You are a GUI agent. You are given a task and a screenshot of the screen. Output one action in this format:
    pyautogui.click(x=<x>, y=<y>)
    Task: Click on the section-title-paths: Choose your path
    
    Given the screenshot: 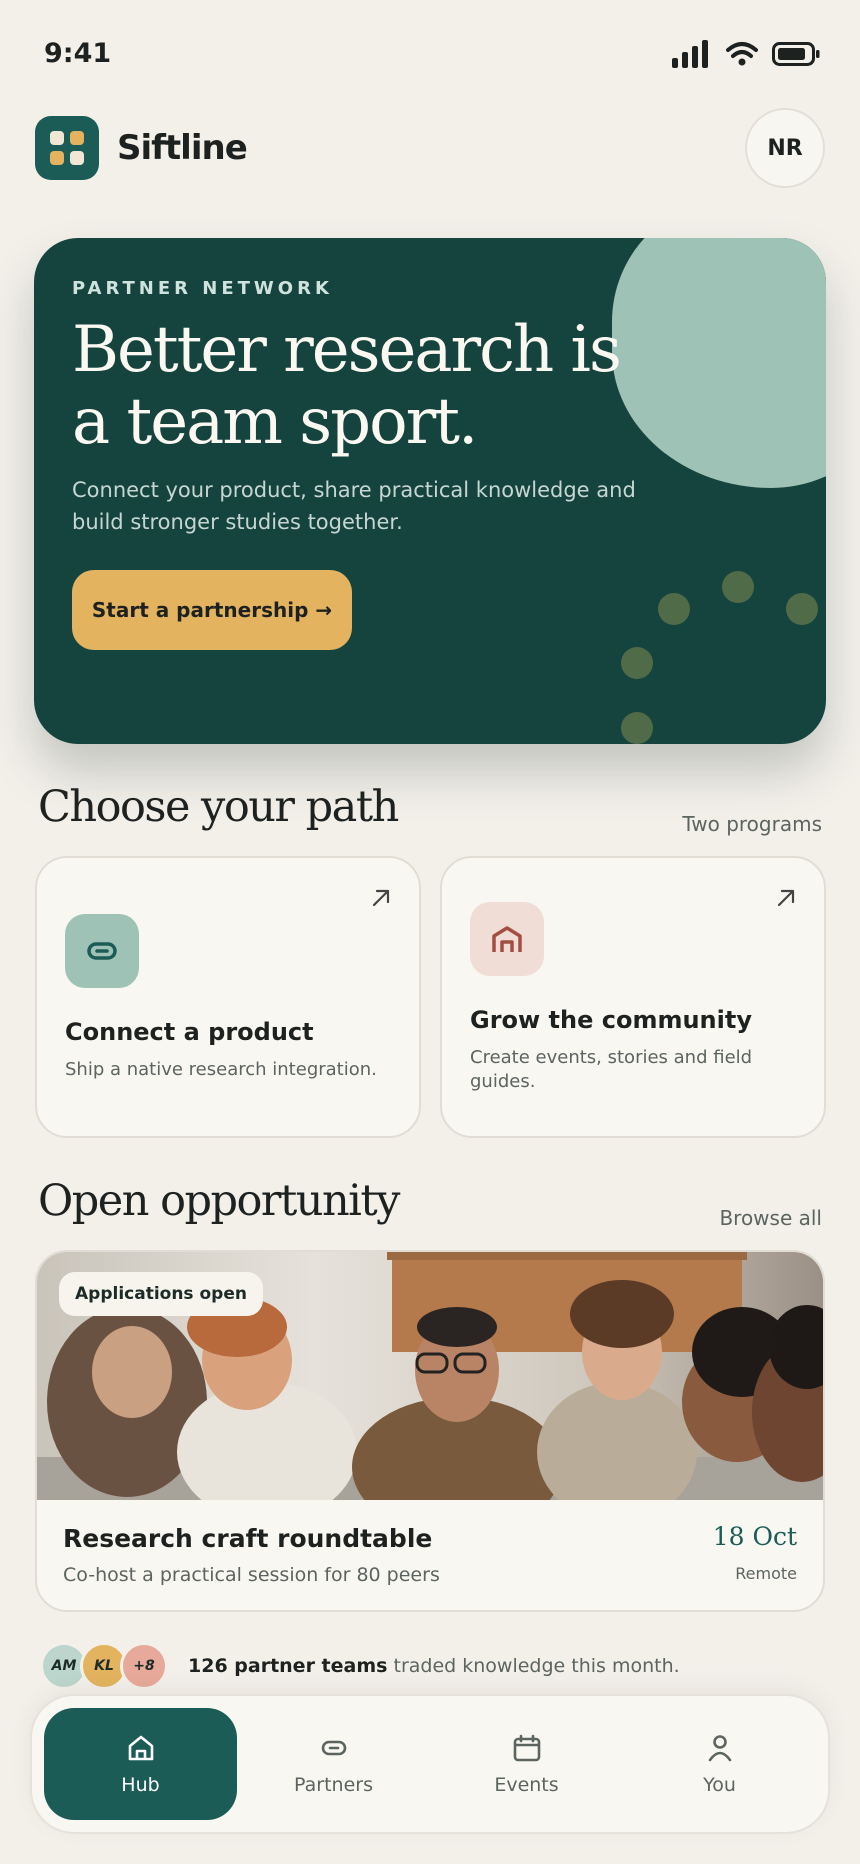 What is the action you would take?
    pyautogui.click(x=218, y=807)
    